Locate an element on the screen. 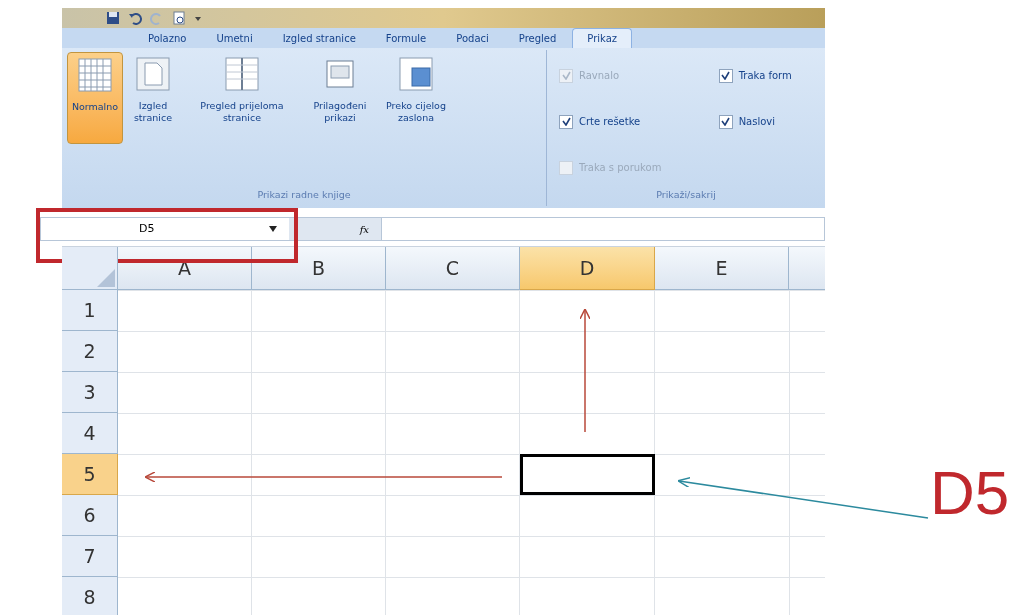 The height and width of the screenshot is (615, 1032). view-button: Prilagođeni prikazi is located at coordinates (340, 98).